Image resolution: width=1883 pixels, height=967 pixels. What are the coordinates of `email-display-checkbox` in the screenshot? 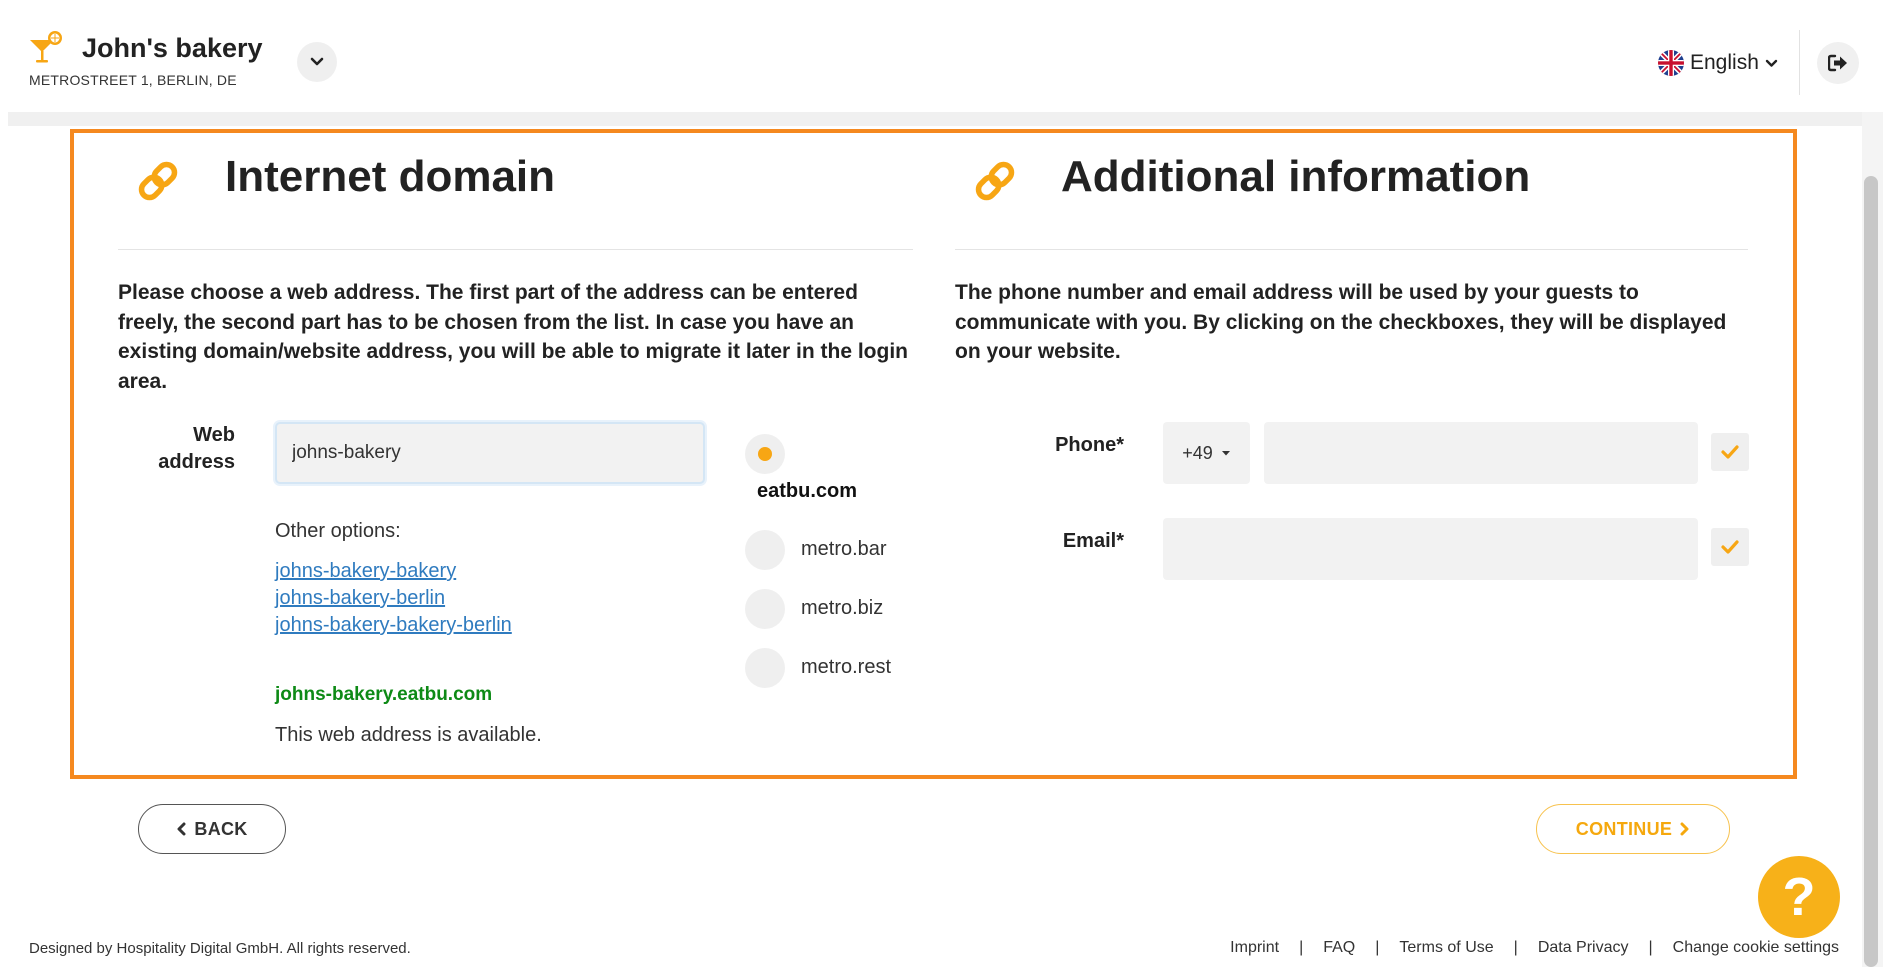 It's located at (1730, 547).